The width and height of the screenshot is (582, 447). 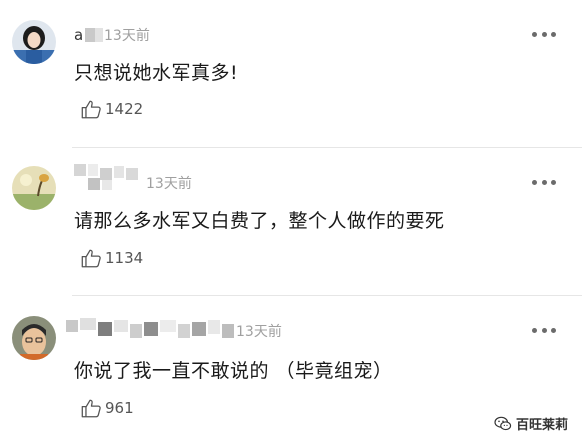 What do you see at coordinates (541, 425) in the screenshot?
I see `watermark-label: 百旺莱莉` at bounding box center [541, 425].